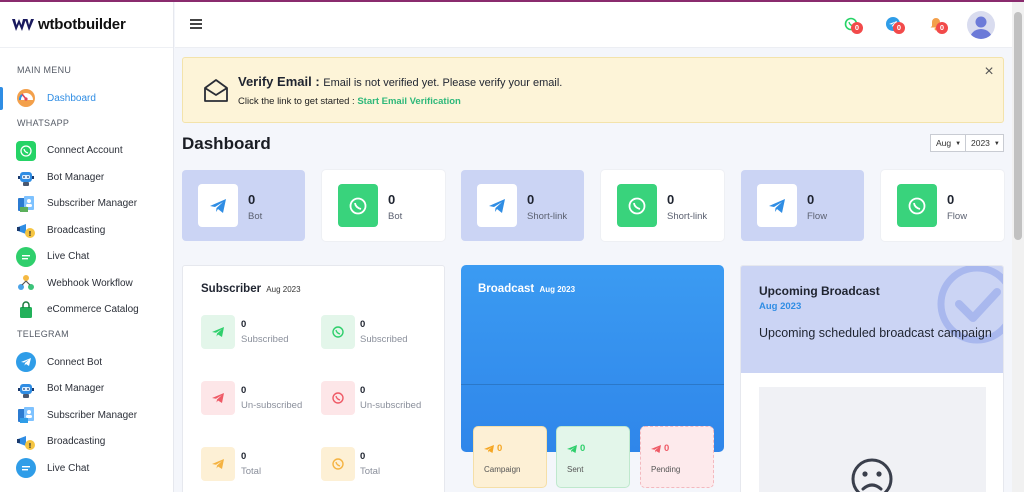  What do you see at coordinates (592, 358) in the screenshot?
I see `broadcast-card-header: Broadcast Aug 2023` at bounding box center [592, 358].